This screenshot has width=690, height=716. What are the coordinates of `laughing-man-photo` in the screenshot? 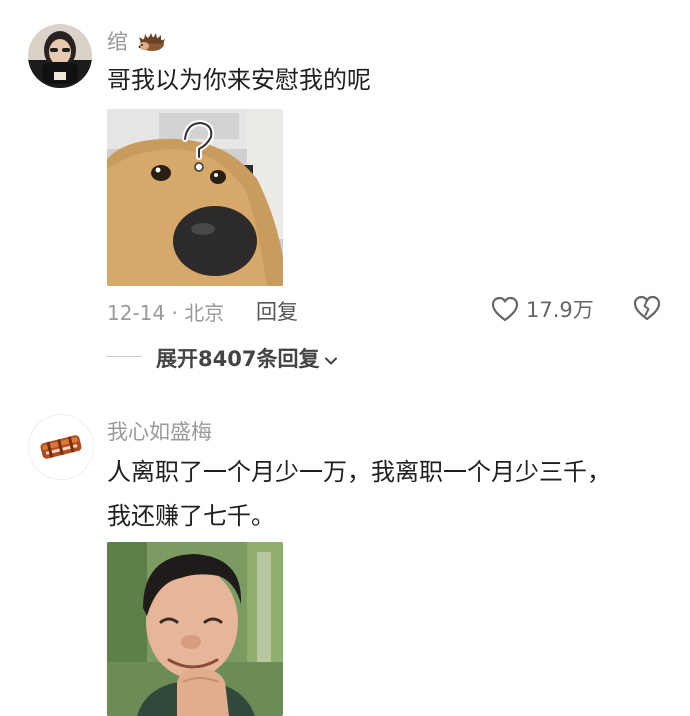 It's located at (195, 629).